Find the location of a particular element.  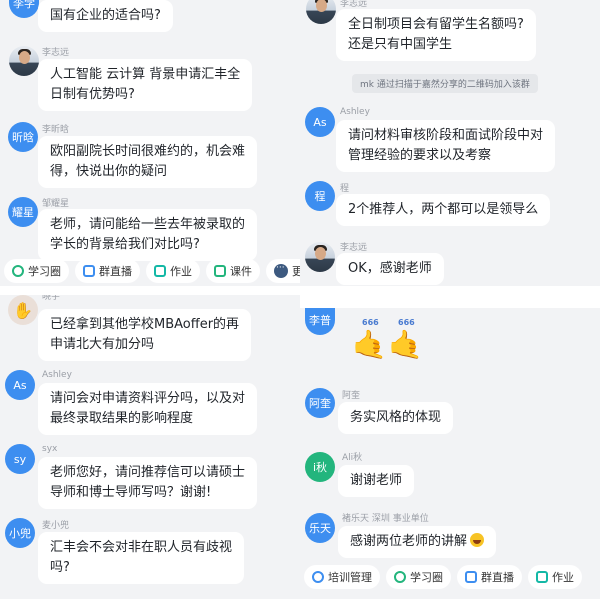

courseware-button: 课件 is located at coordinates (233, 271).